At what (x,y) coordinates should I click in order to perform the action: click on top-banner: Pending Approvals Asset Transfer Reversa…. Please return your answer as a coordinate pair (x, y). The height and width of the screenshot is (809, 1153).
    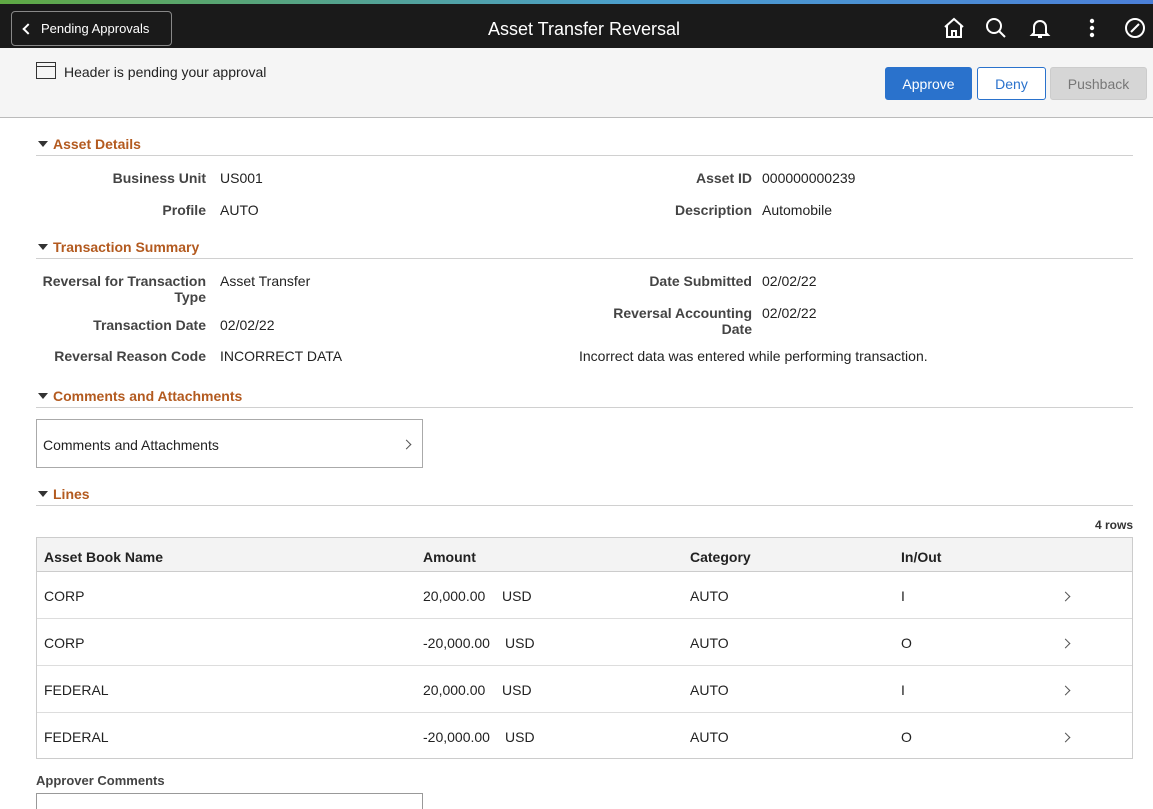
    Looking at the image, I should click on (576, 24).